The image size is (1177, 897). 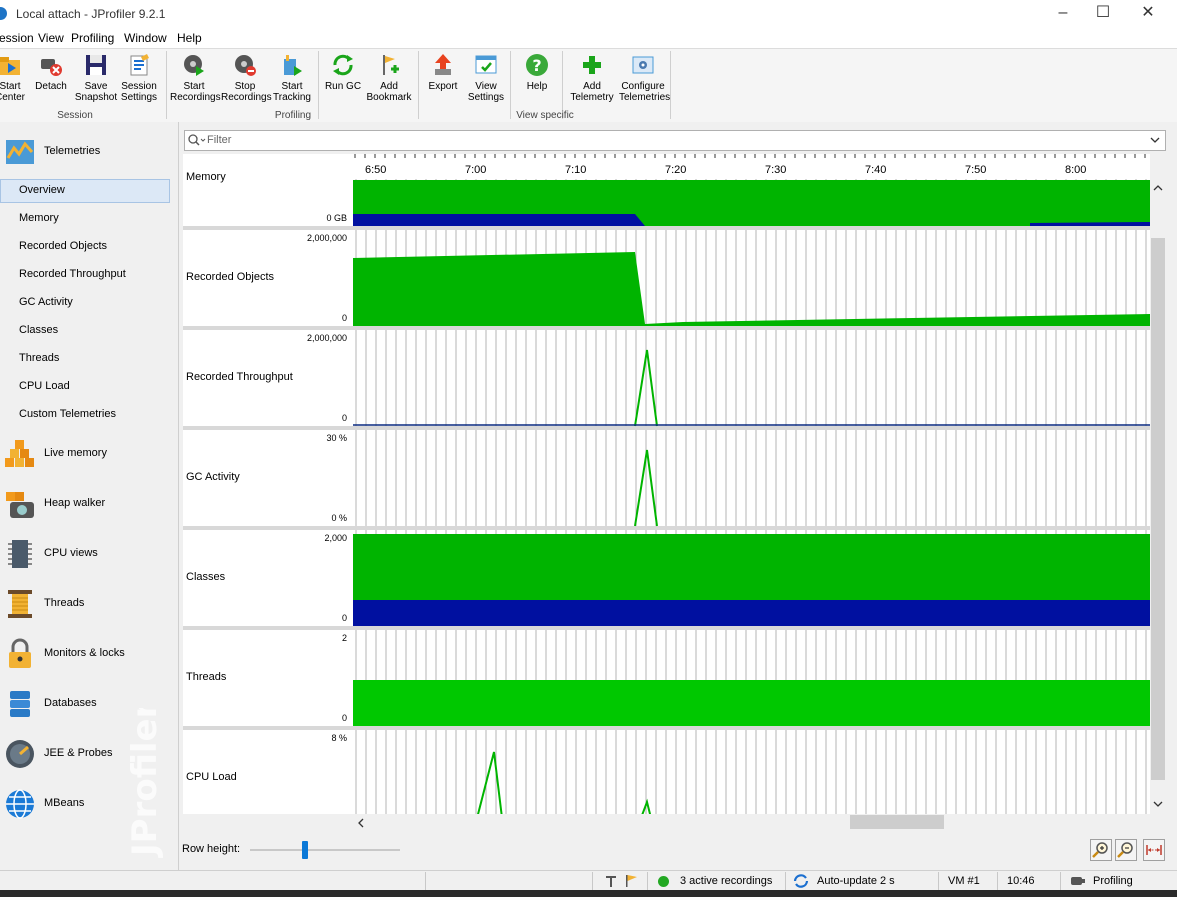 What do you see at coordinates (326, 238) in the screenshot?
I see `y-axis-max-label: 2,000,000` at bounding box center [326, 238].